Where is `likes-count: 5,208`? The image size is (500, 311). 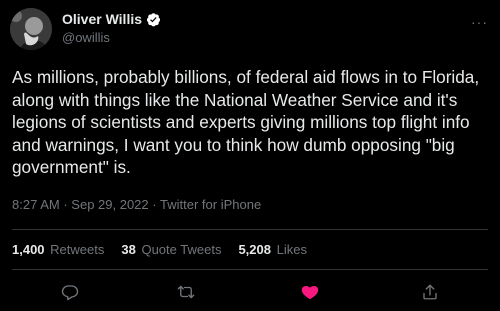
likes-count: 5,208 is located at coordinates (254, 249).